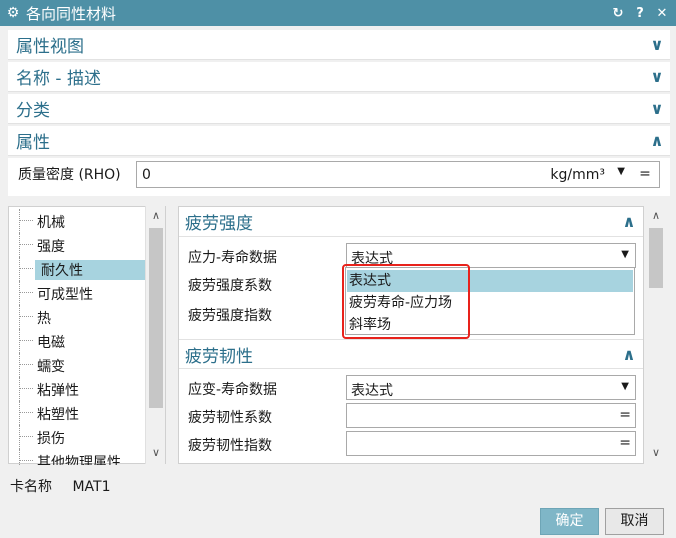  What do you see at coordinates (60, 486) in the screenshot?
I see `card-name-row: 卡名称 MAT1` at bounding box center [60, 486].